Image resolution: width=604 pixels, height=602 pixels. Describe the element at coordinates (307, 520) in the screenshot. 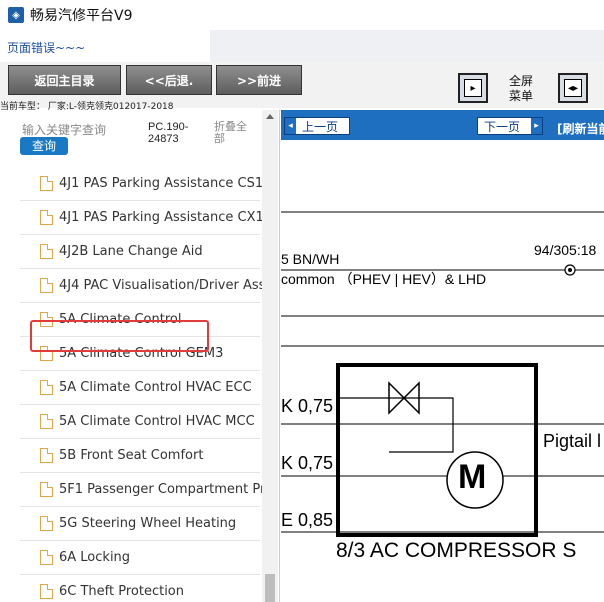

I see `wire-size-label: E 0,85` at that location.